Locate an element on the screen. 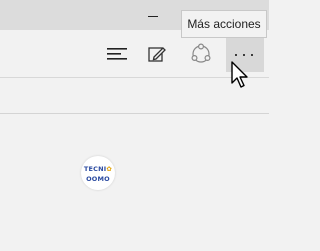  web-note-button is located at coordinates (157, 54).